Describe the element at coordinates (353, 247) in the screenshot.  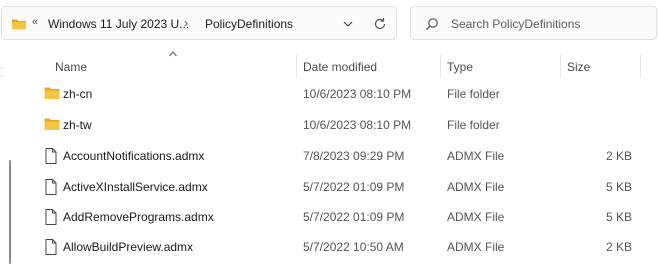
I see `file-date: 5/7/2022 10:50 AM` at that location.